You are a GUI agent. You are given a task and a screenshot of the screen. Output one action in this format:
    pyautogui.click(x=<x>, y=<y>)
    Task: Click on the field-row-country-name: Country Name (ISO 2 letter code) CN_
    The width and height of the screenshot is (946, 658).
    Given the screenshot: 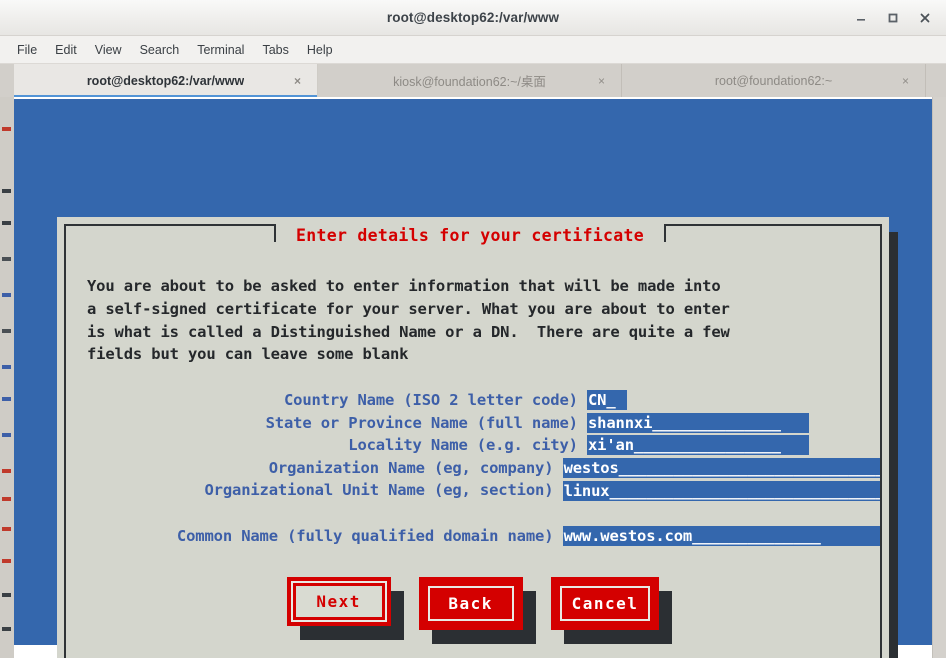 What is the action you would take?
    pyautogui.click(x=473, y=400)
    